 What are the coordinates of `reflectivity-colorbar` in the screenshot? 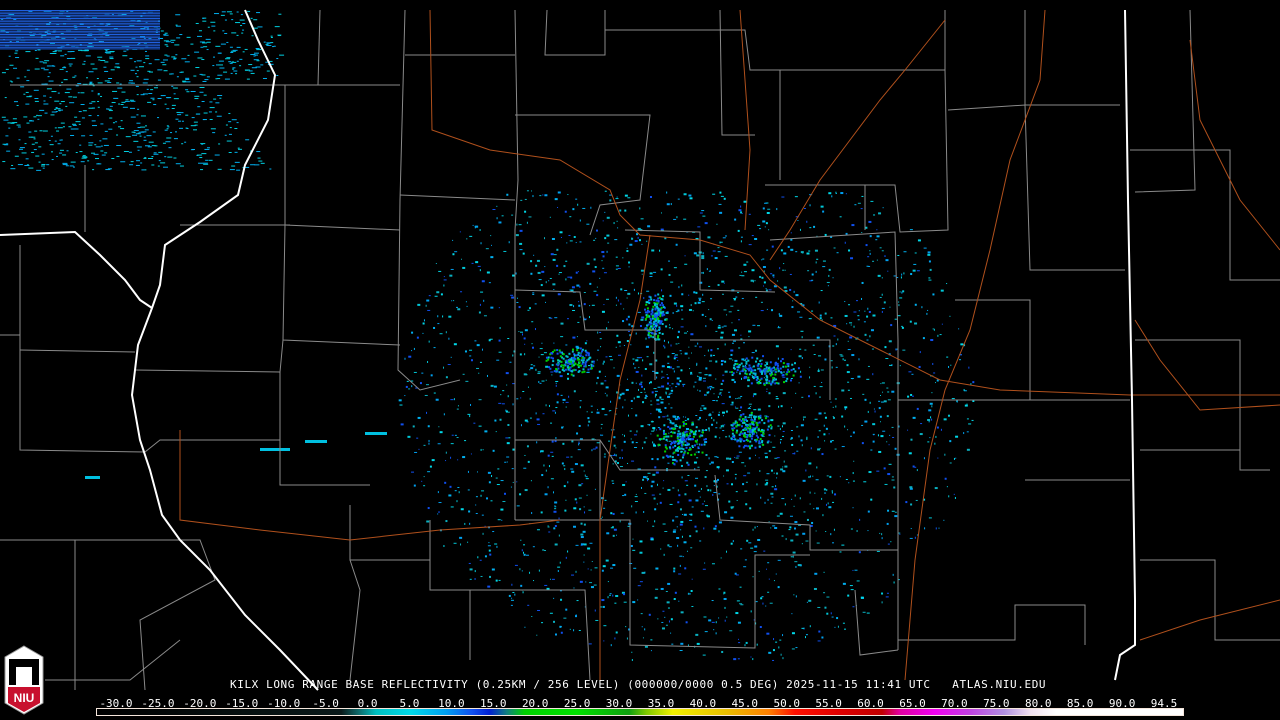 It's located at (640, 712).